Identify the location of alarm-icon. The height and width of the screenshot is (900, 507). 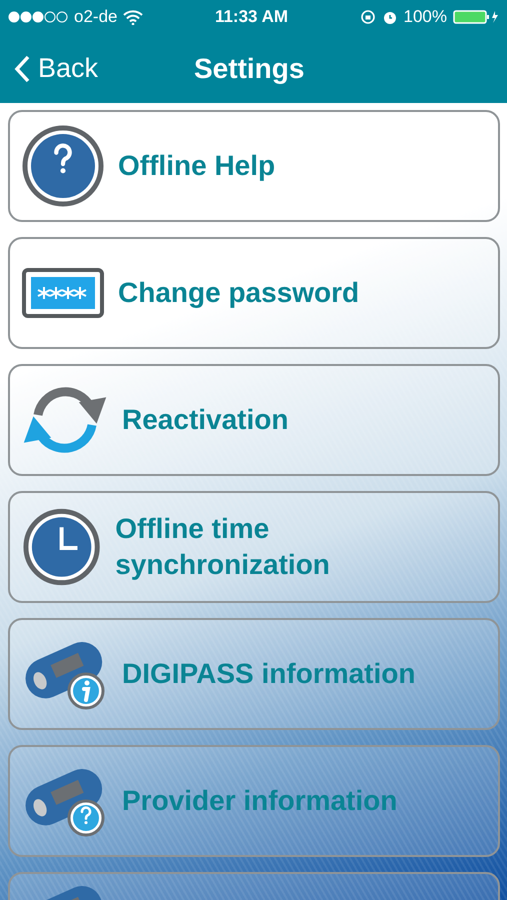
(390, 17).